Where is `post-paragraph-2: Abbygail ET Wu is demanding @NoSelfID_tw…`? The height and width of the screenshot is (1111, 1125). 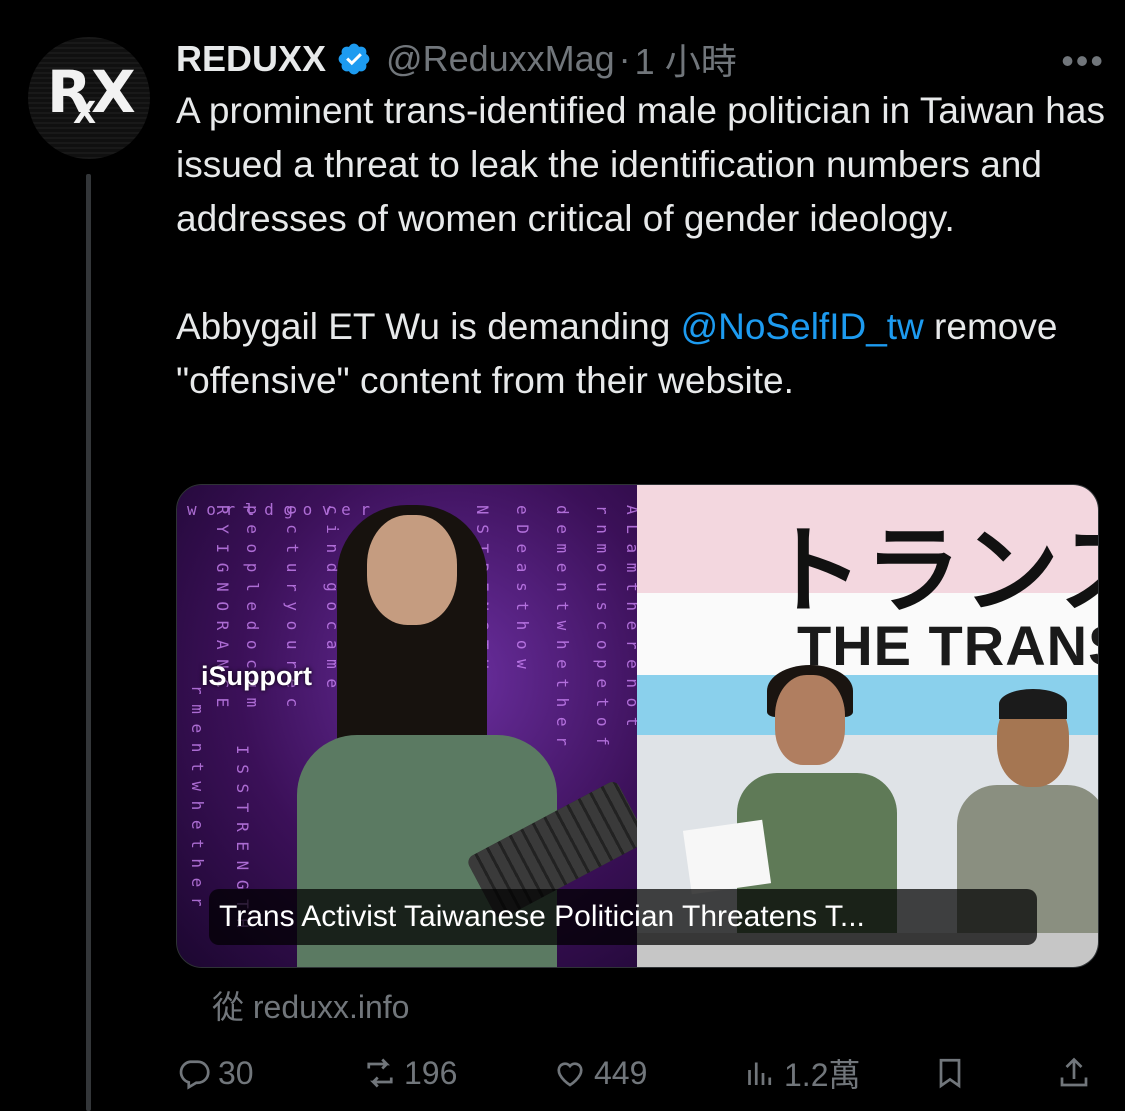 post-paragraph-2: Abbygail ET Wu is demanding @NoSelfID_tw… is located at coordinates (641, 354).